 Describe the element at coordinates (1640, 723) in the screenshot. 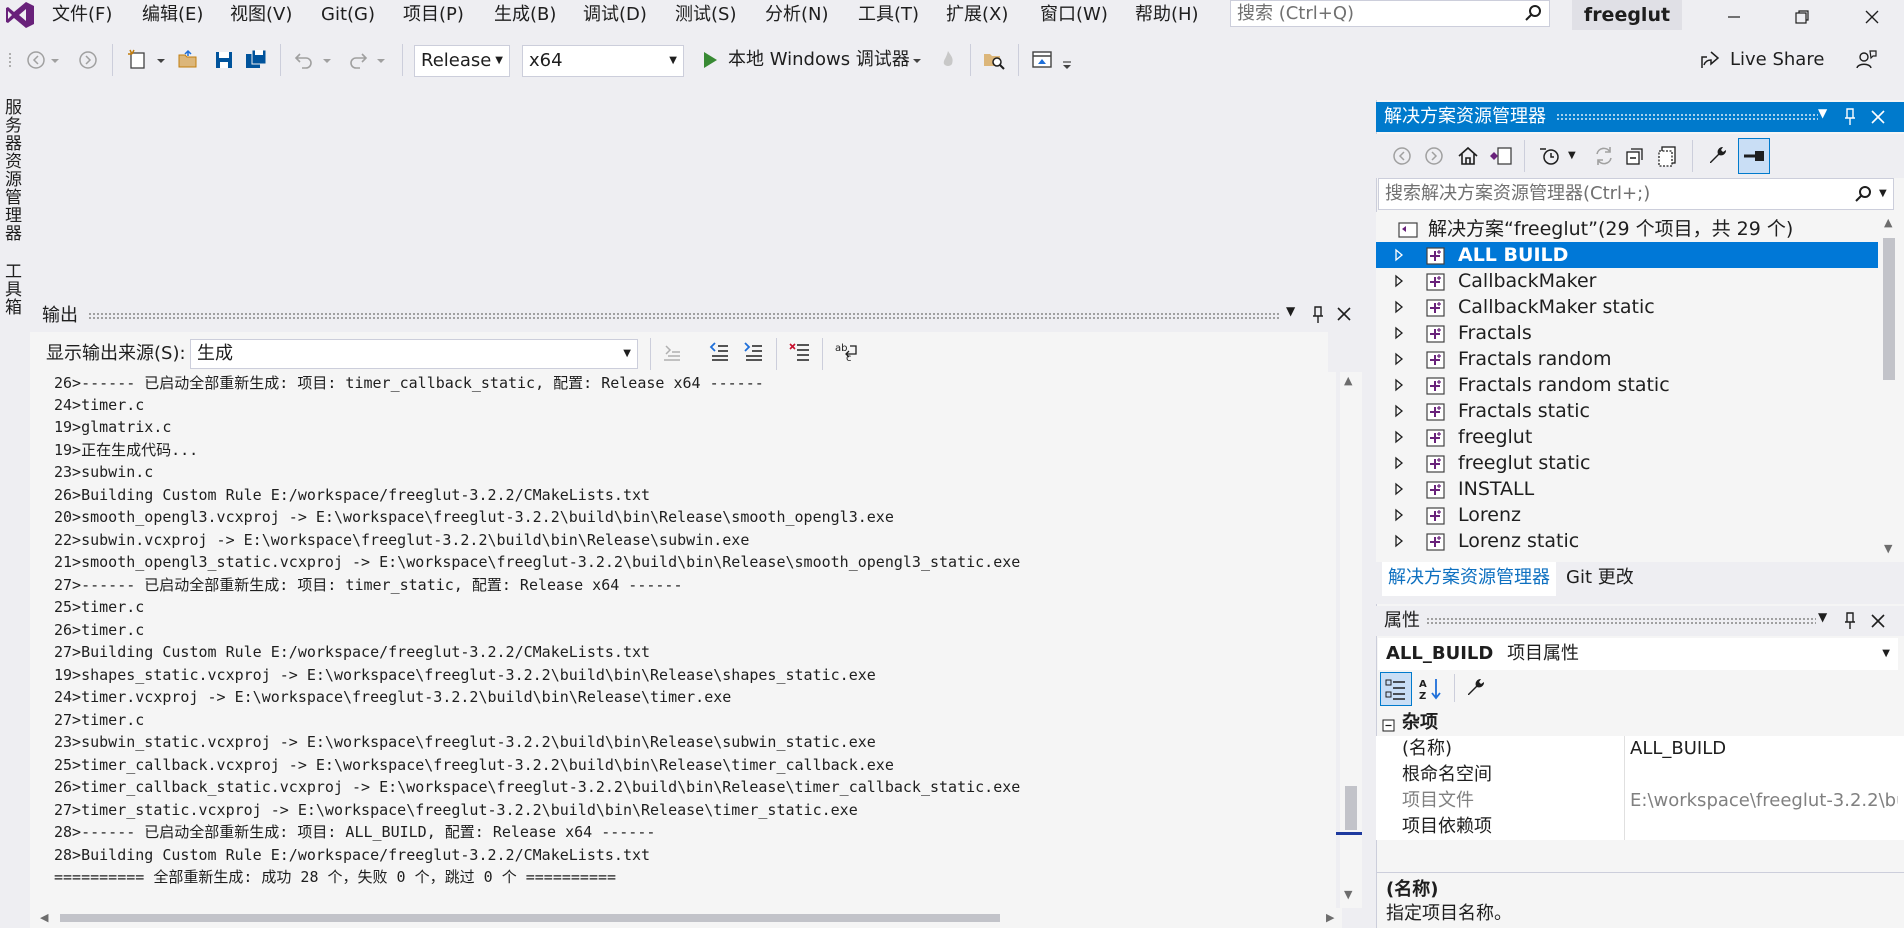

I see `property-category-misc: 杂项` at that location.